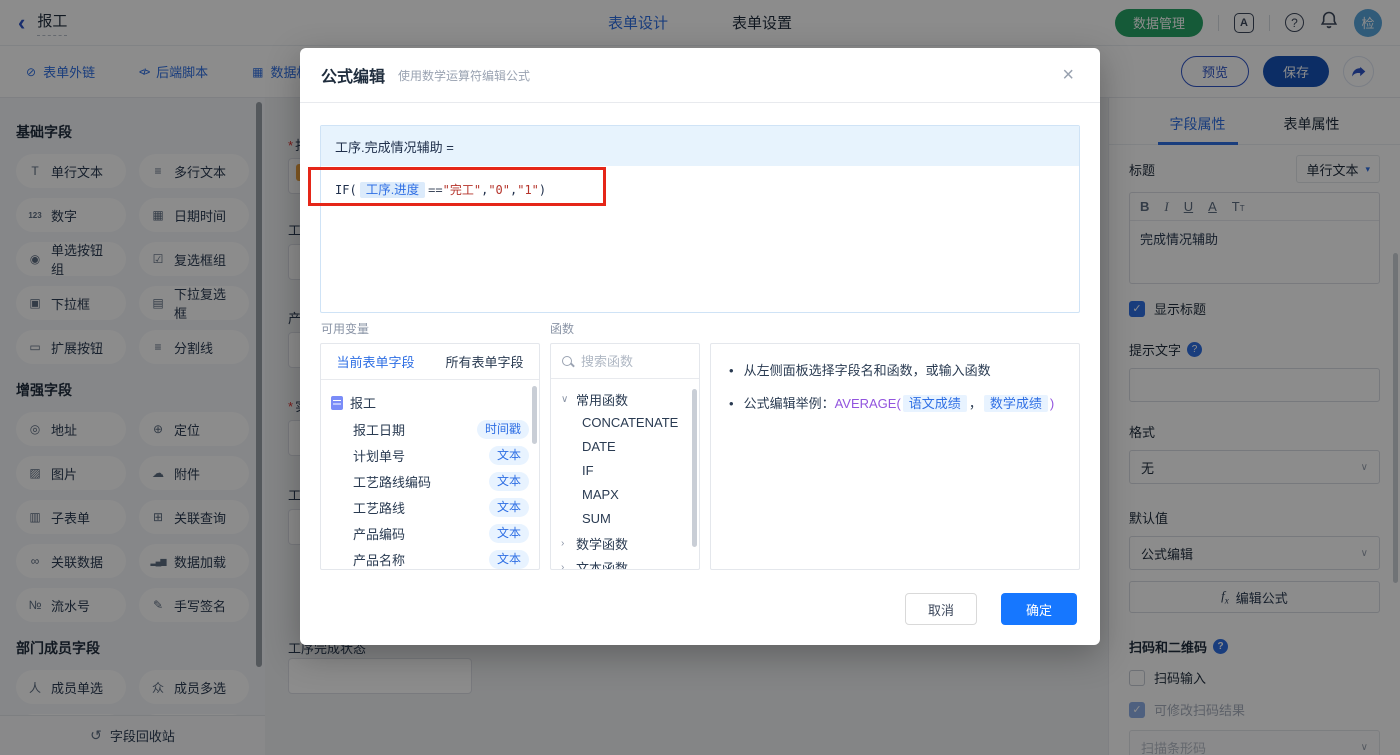 This screenshot has width=1400, height=755. Describe the element at coordinates (353, 77) in the screenshot. I see `modal-title: 公式编辑` at that location.